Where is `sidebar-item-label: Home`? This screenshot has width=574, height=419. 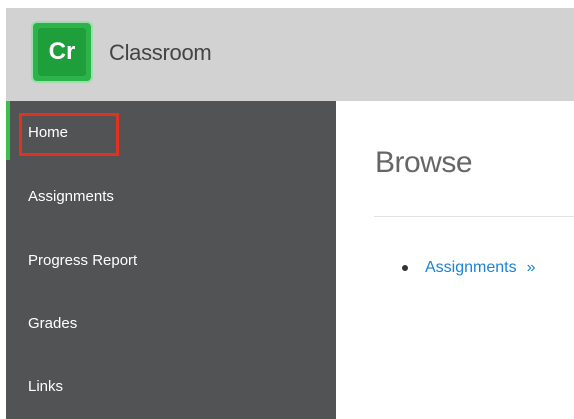 sidebar-item-label: Home is located at coordinates (48, 132).